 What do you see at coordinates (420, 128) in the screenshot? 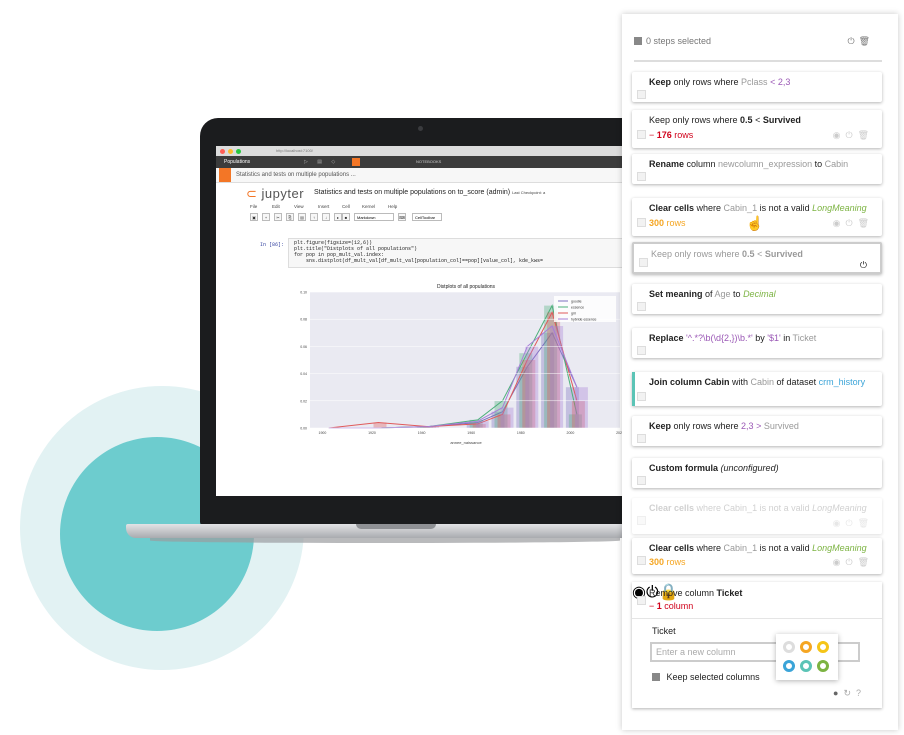
I see `camera` at bounding box center [420, 128].